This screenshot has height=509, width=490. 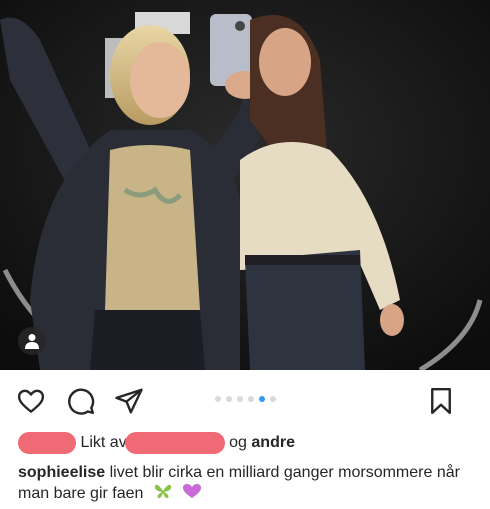 I want to click on save-button, so click(x=441, y=401).